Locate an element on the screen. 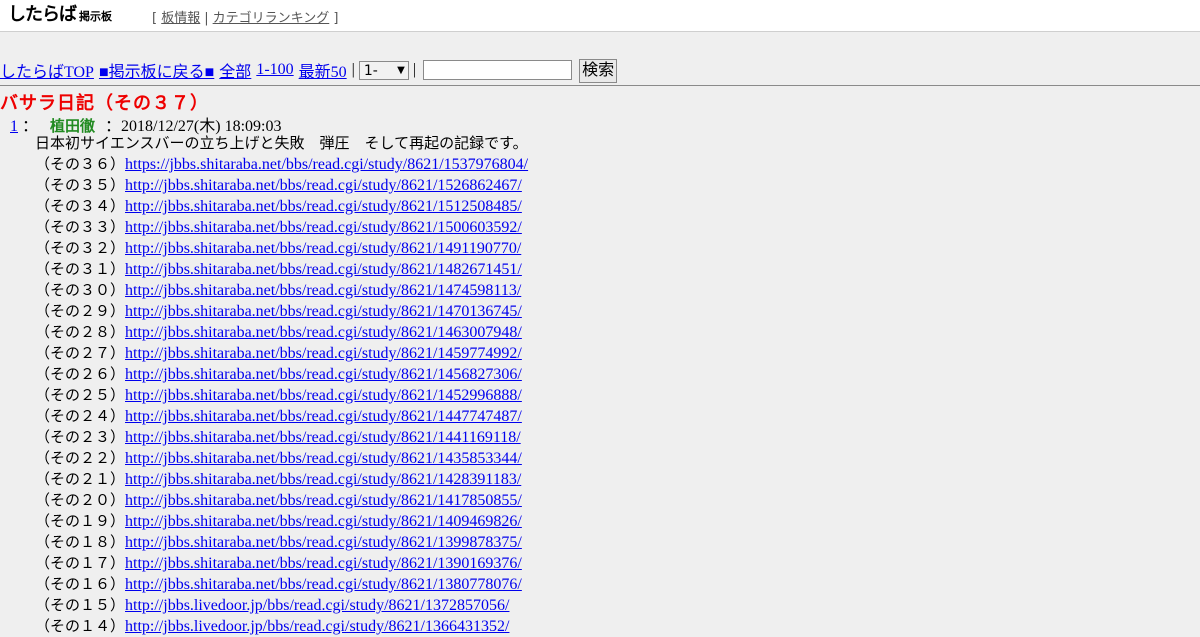  posts-1-100-link: 1-100 is located at coordinates (274, 70).